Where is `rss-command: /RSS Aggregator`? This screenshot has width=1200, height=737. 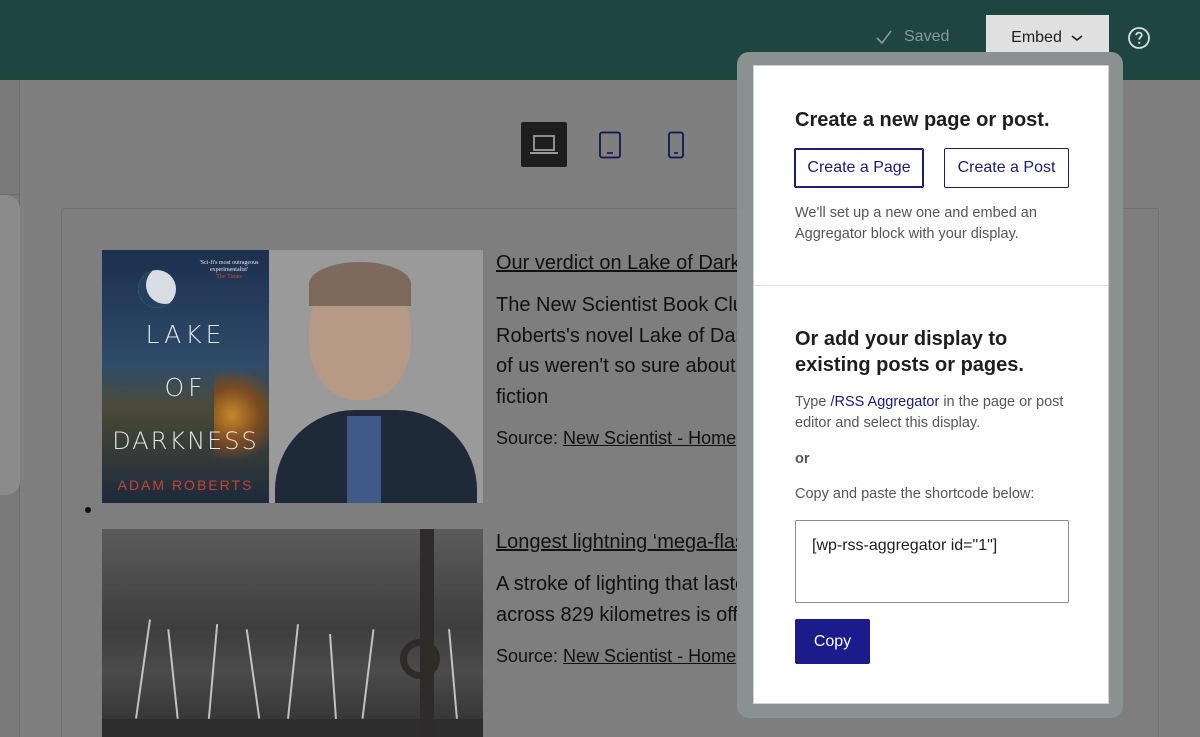 rss-command: /RSS Aggregator is located at coordinates (885, 402).